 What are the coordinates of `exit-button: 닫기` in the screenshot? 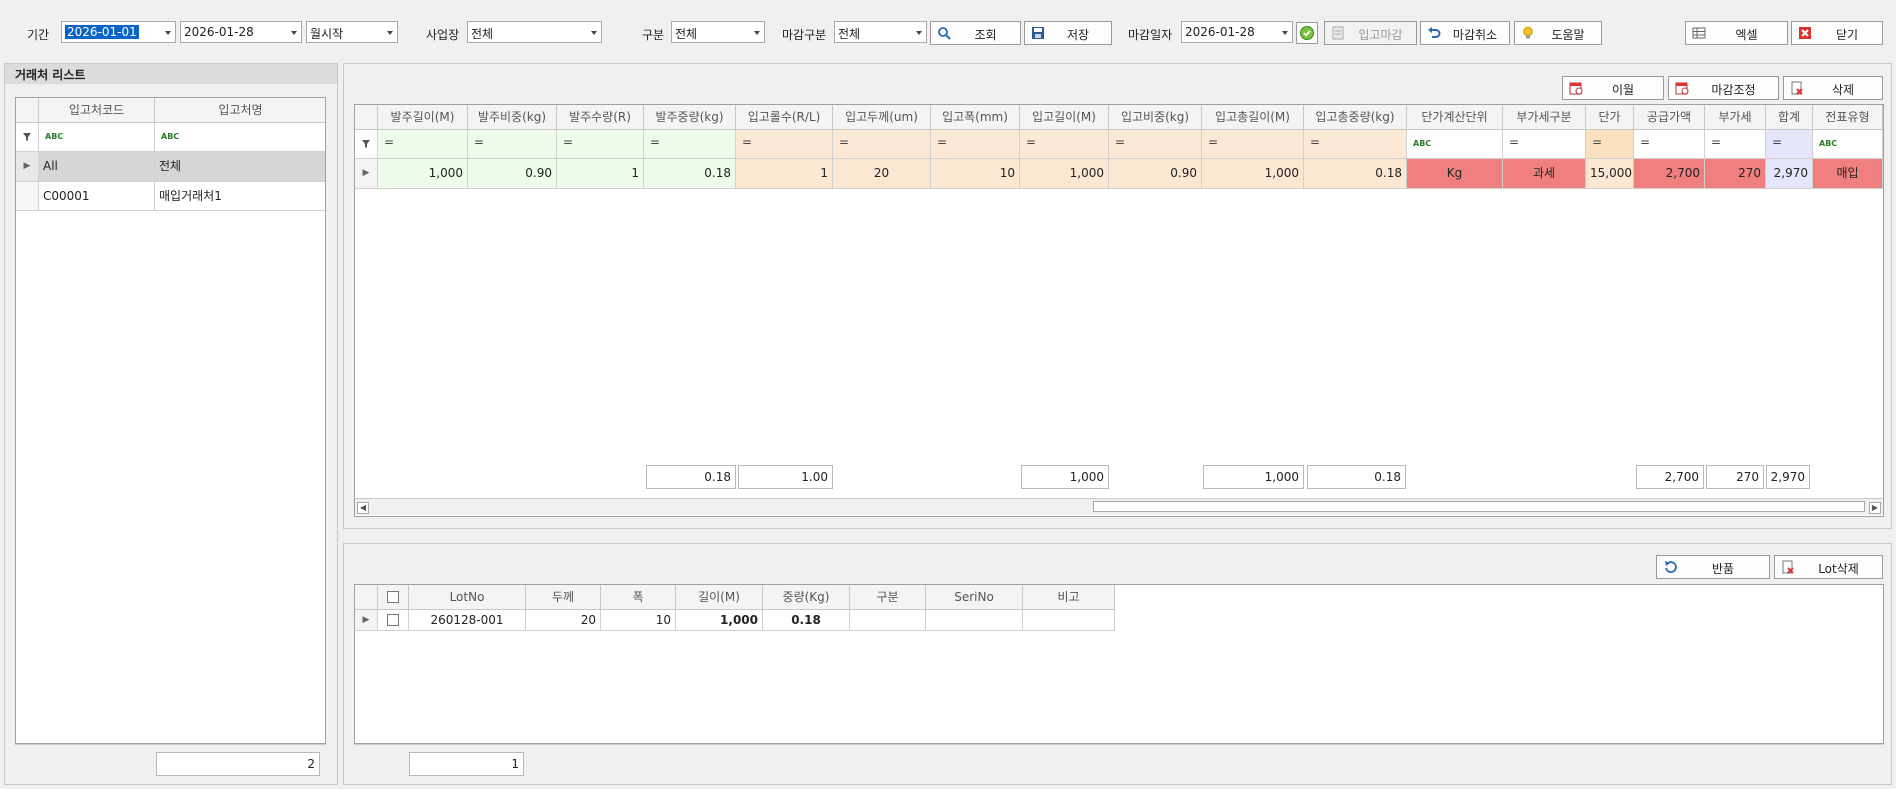 It's located at (1837, 33).